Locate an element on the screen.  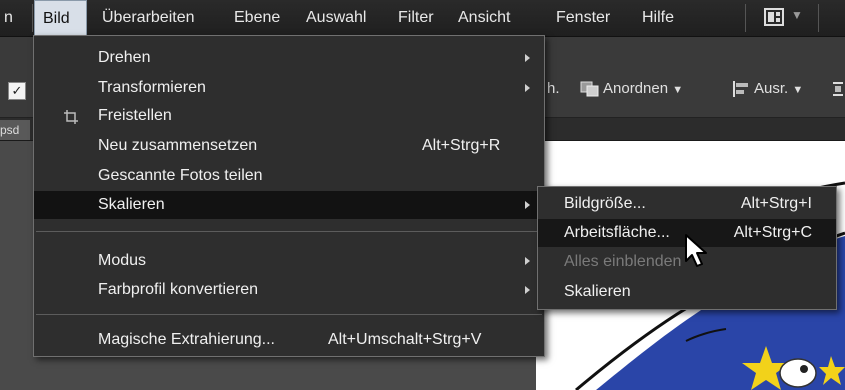
document-tab-label: 1.psd is located at coordinates (10, 130).